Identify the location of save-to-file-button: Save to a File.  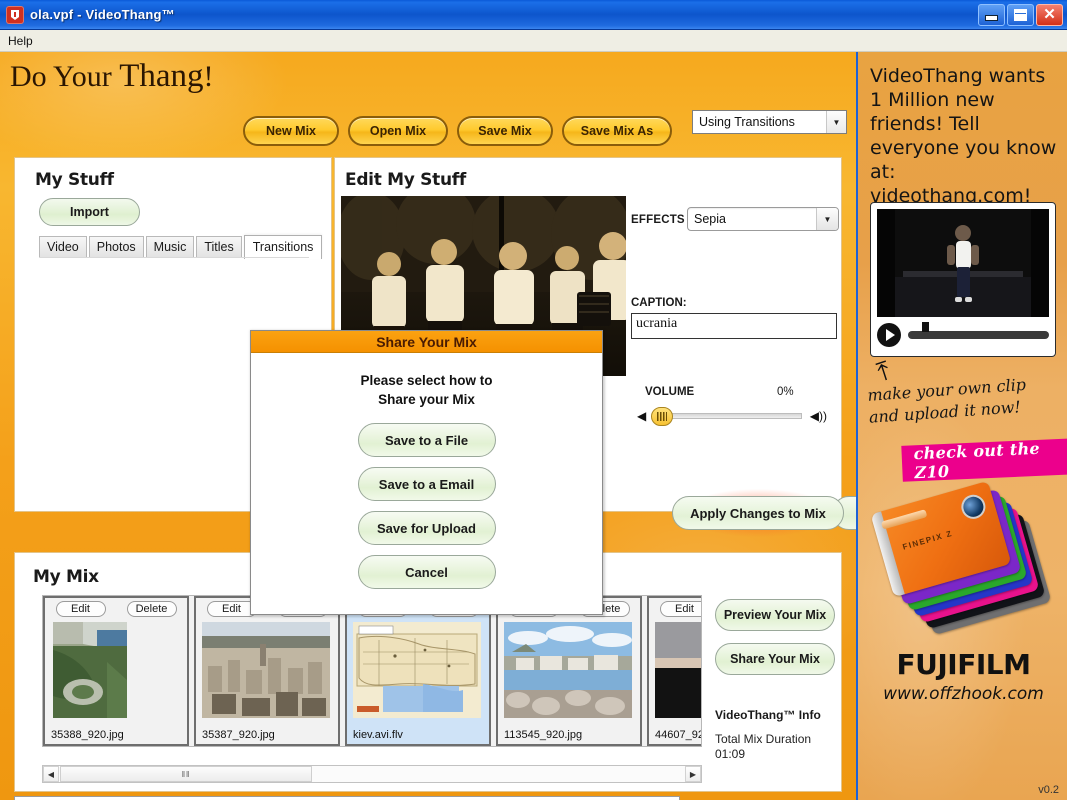
(426, 440).